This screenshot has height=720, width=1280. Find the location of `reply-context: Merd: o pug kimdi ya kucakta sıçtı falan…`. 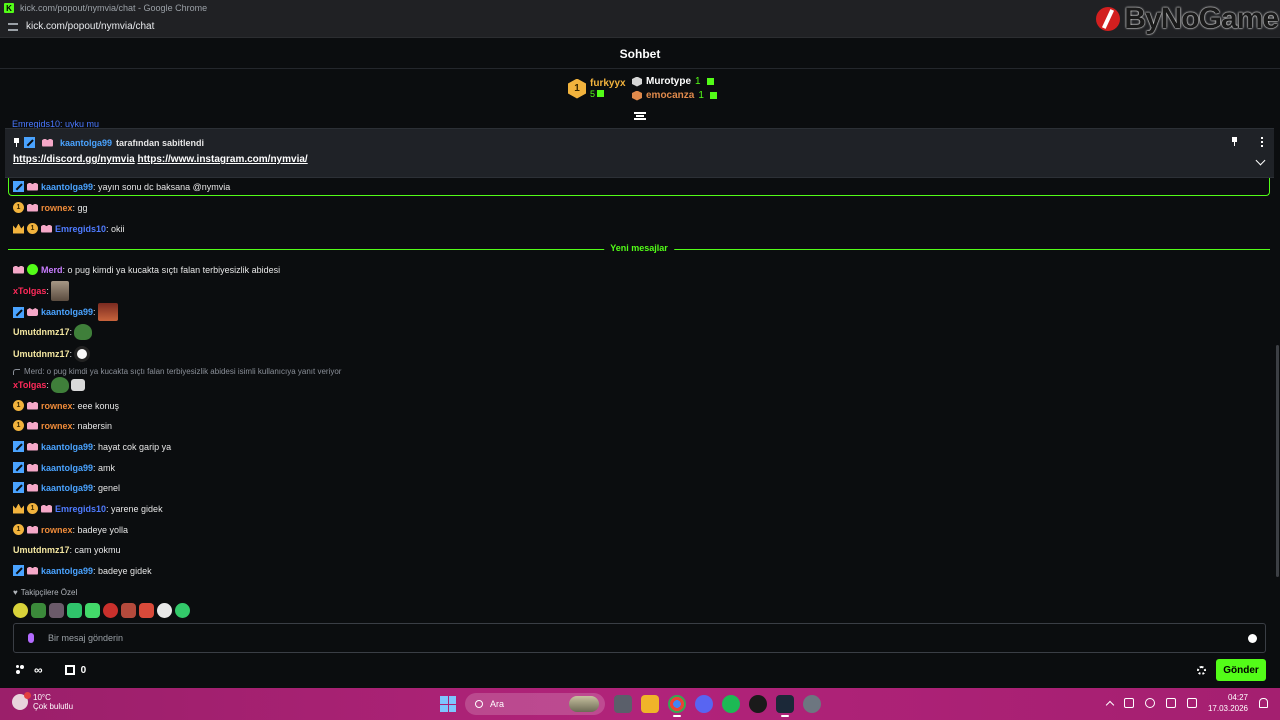

reply-context: Merd: o pug kimdi ya kucakta sıçtı falan… is located at coordinates (177, 371).